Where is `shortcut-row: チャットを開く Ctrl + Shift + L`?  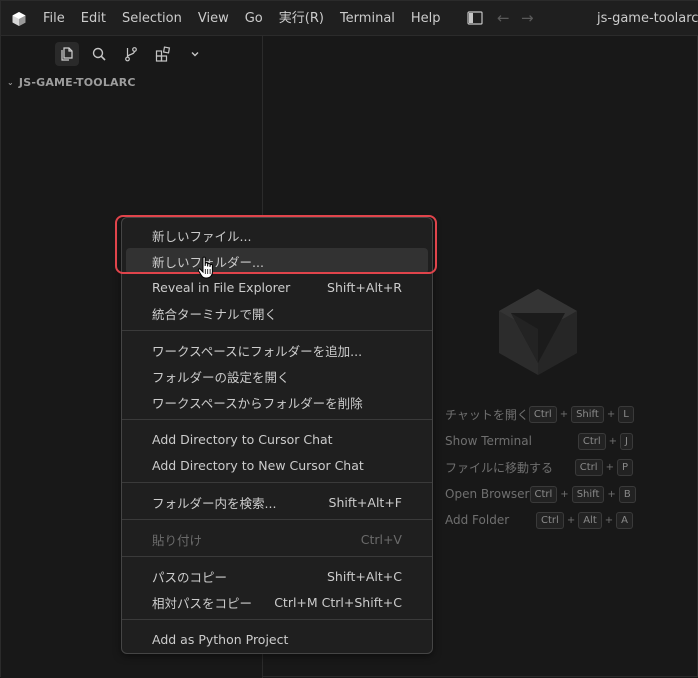 shortcut-row: チャットを開く Ctrl + Shift + L is located at coordinates (539, 414).